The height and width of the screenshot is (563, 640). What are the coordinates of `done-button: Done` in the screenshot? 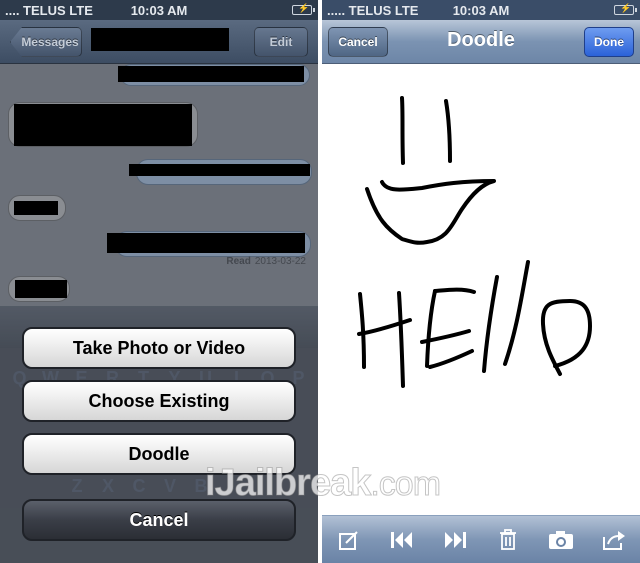 It's located at (609, 42).